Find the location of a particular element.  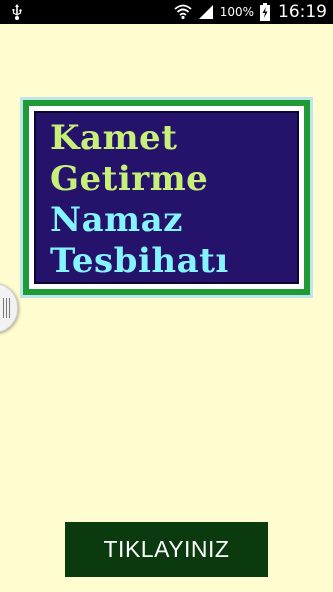

wifi-icon is located at coordinates (183, 12).